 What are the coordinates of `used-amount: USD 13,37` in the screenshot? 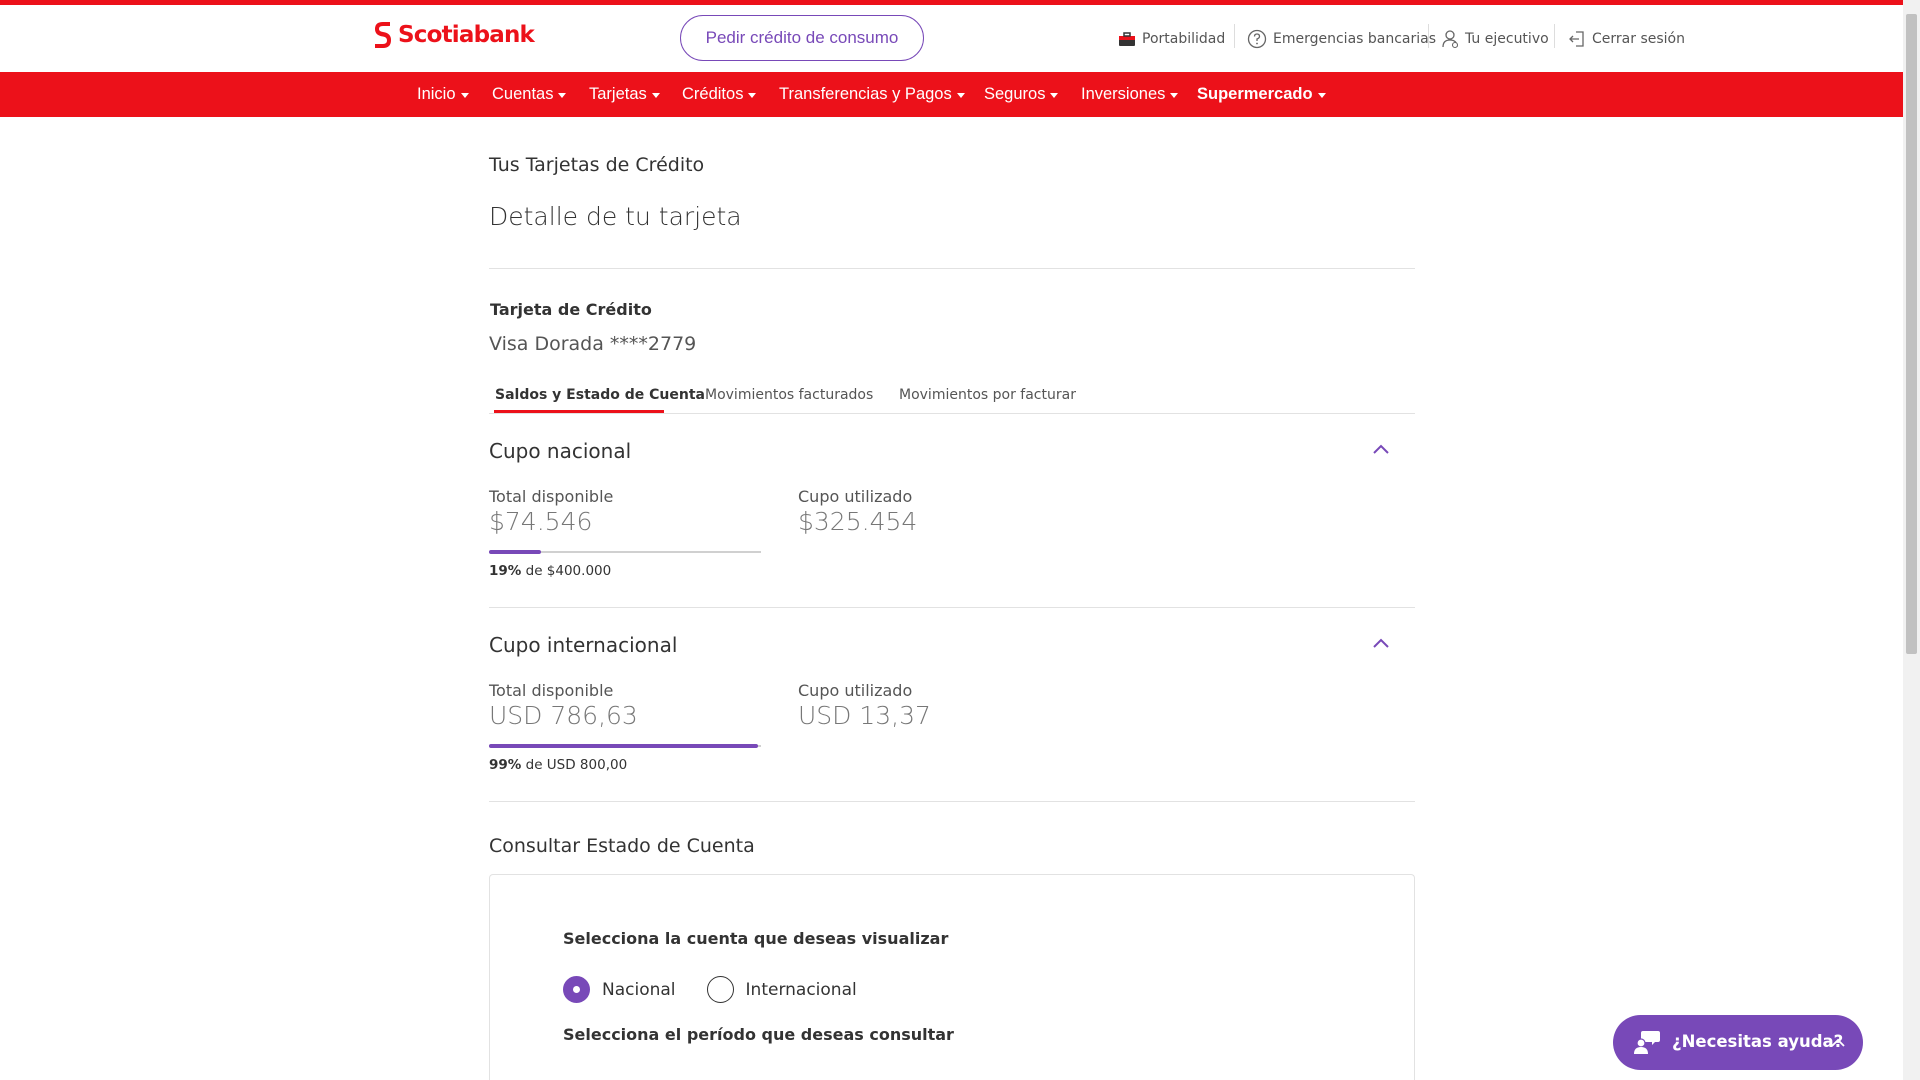 It's located at (864, 715).